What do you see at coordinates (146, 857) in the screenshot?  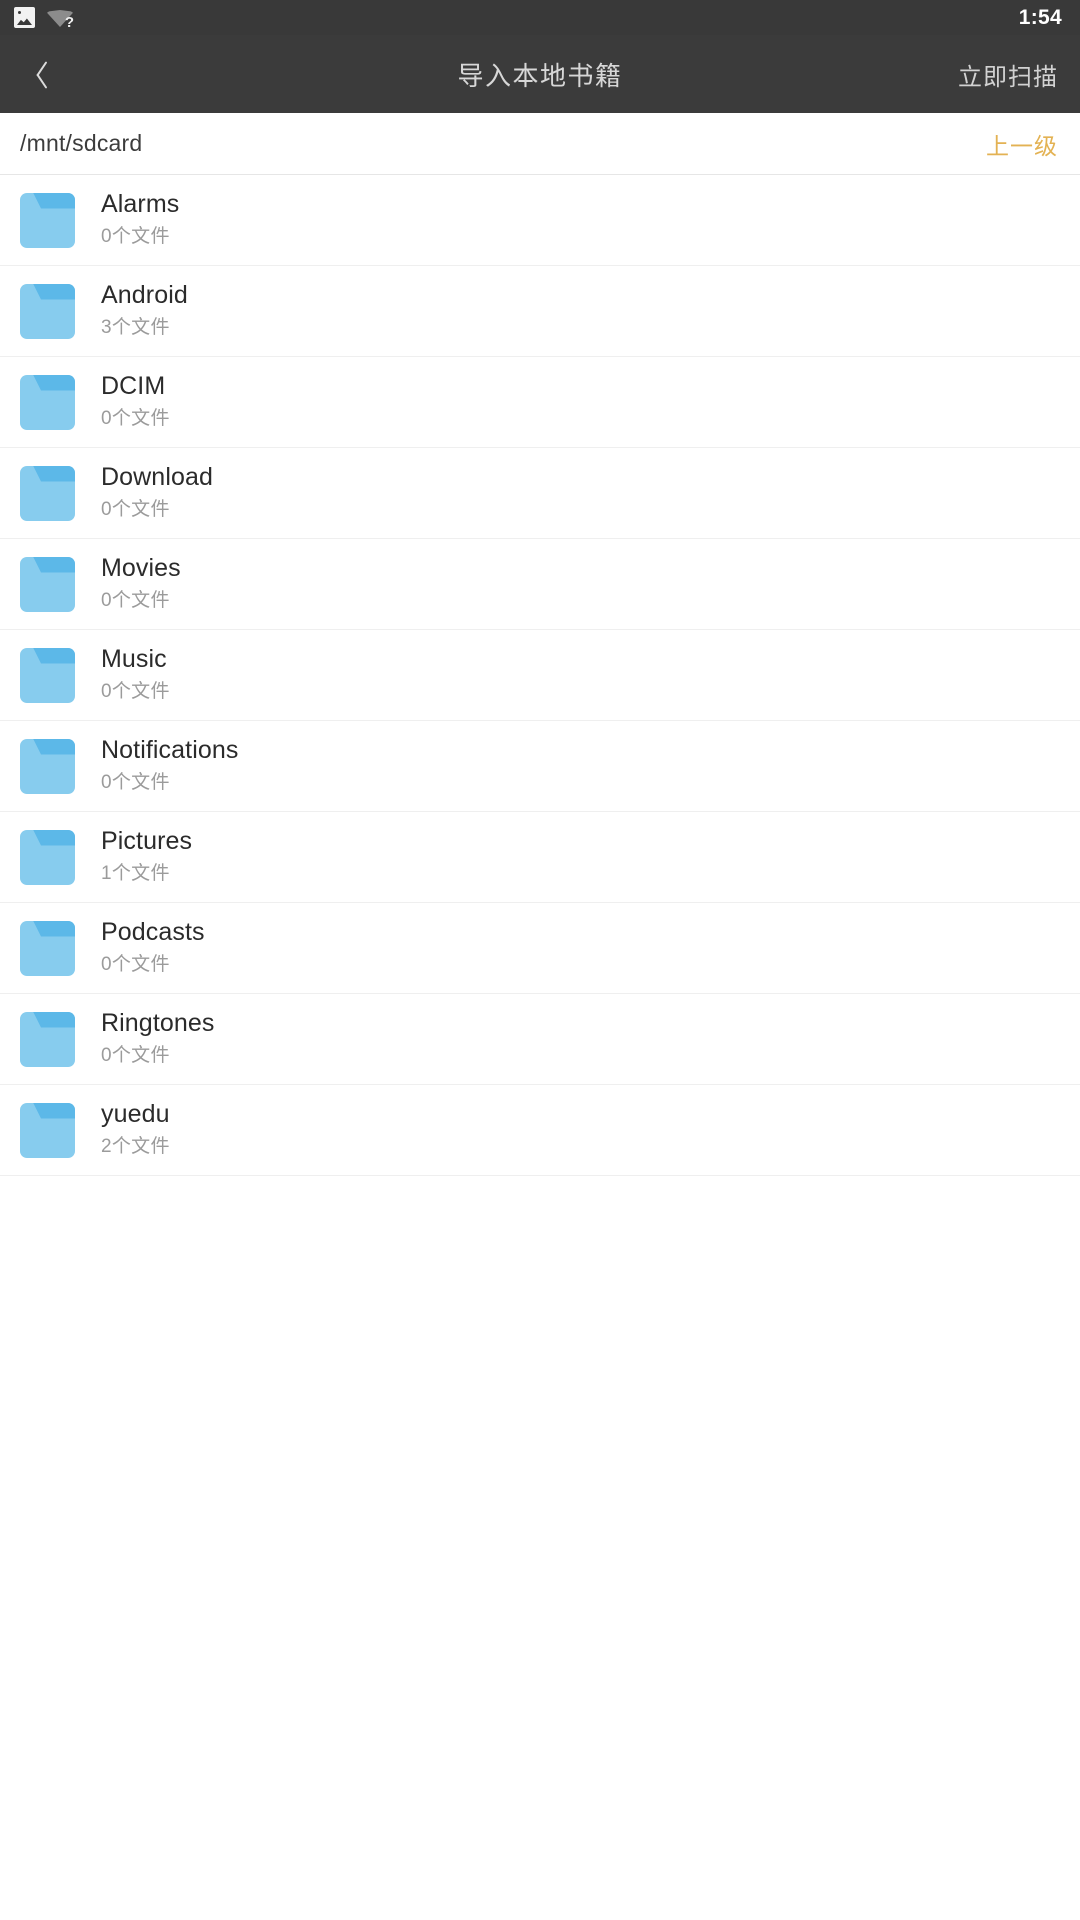 I see `file-row-text: Pictures 1个文件` at bounding box center [146, 857].